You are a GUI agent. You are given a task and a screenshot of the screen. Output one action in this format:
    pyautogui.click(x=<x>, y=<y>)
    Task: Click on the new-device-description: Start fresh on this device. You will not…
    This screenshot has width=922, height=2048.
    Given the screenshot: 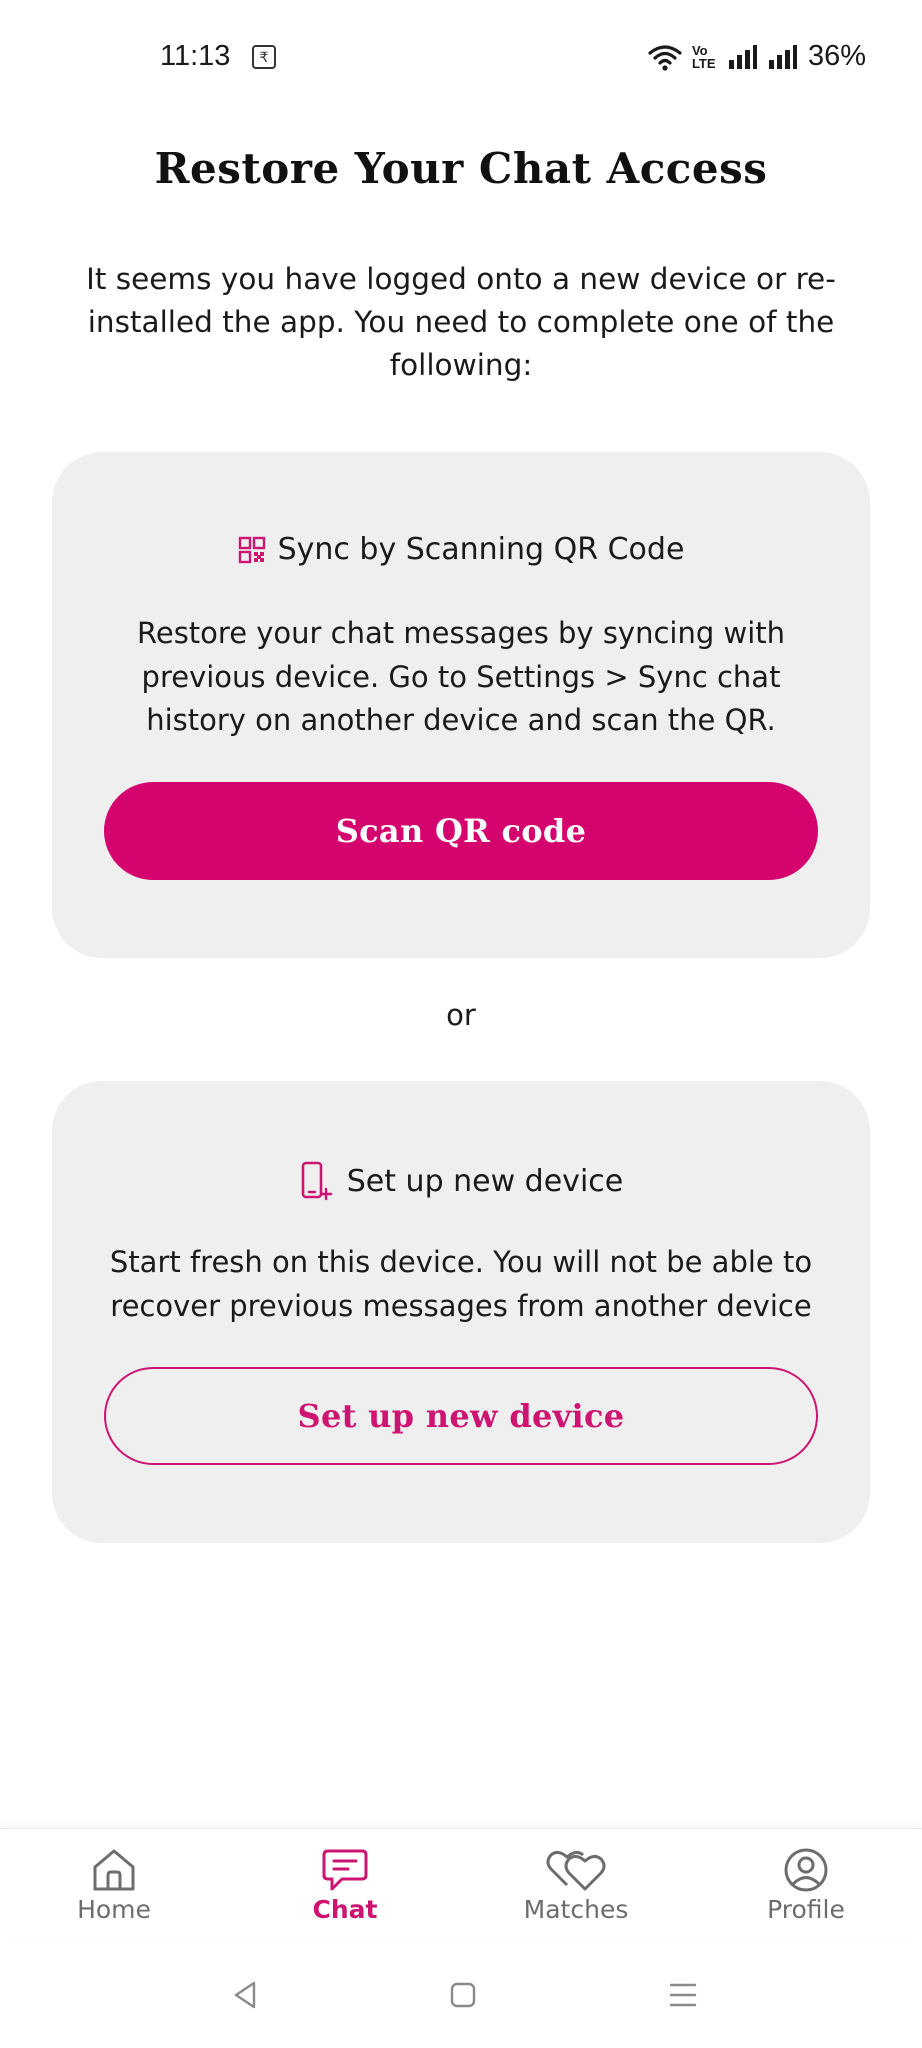 What is the action you would take?
    pyautogui.click(x=461, y=1284)
    